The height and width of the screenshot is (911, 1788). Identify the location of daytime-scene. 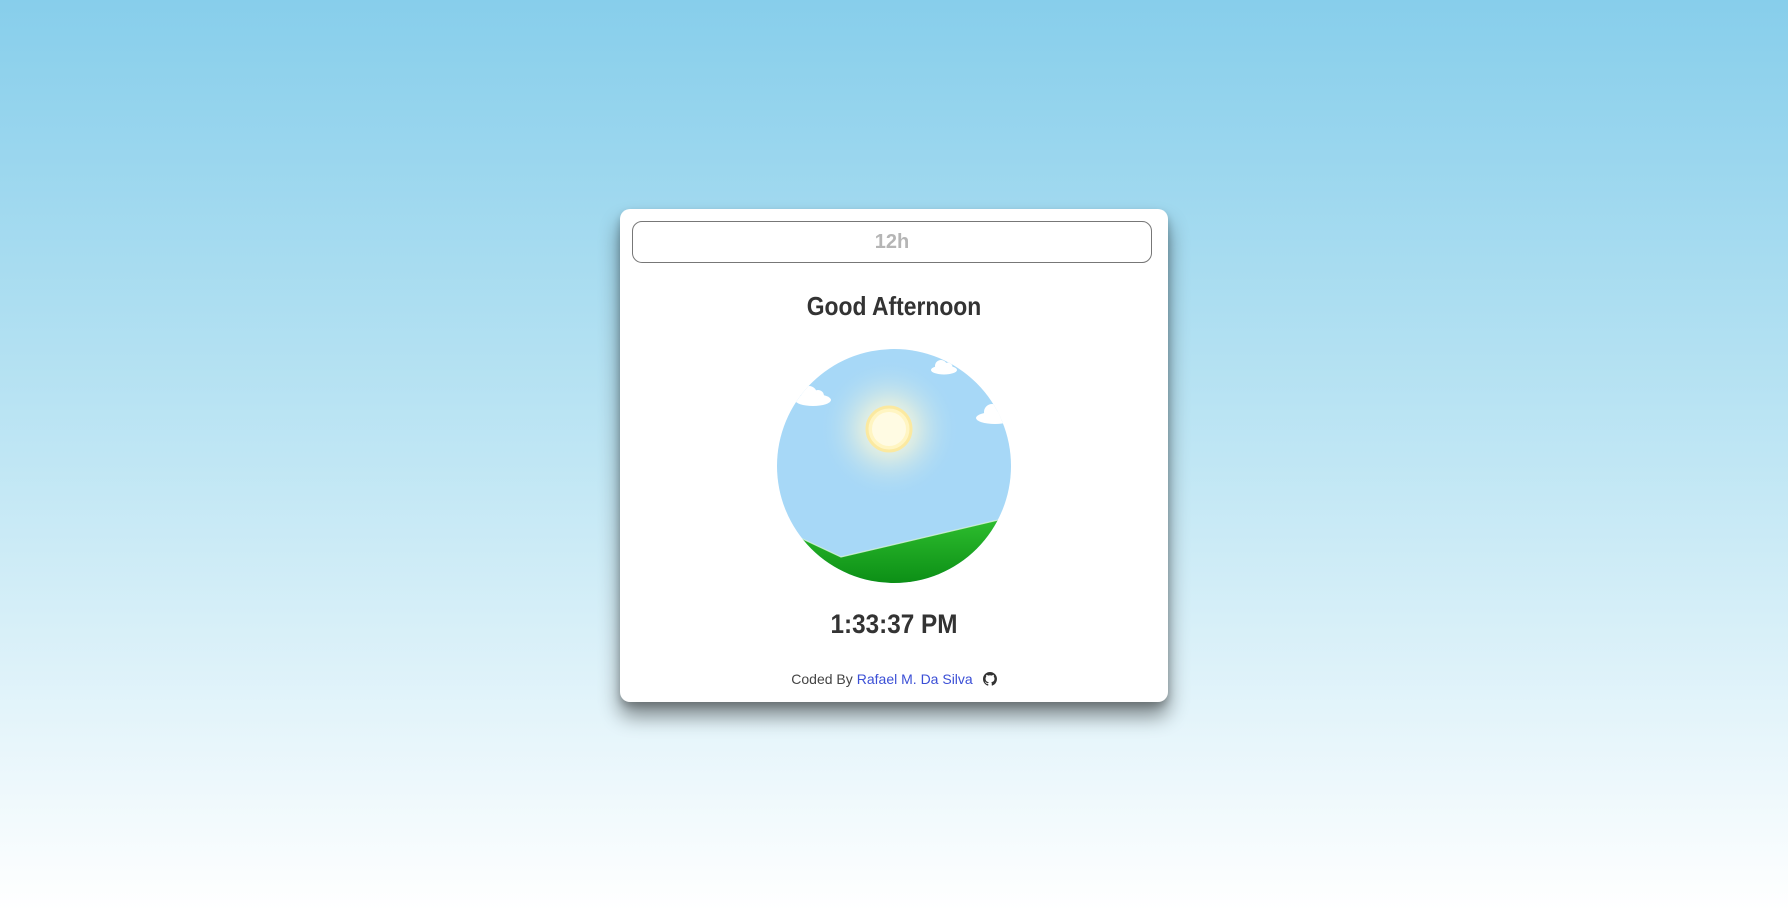
(894, 466).